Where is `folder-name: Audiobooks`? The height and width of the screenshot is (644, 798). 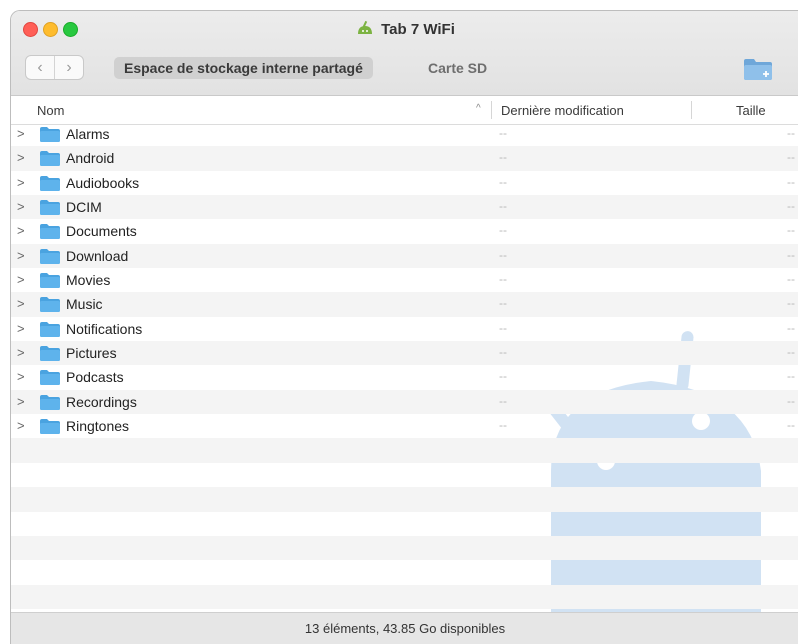 folder-name: Audiobooks is located at coordinates (103, 182).